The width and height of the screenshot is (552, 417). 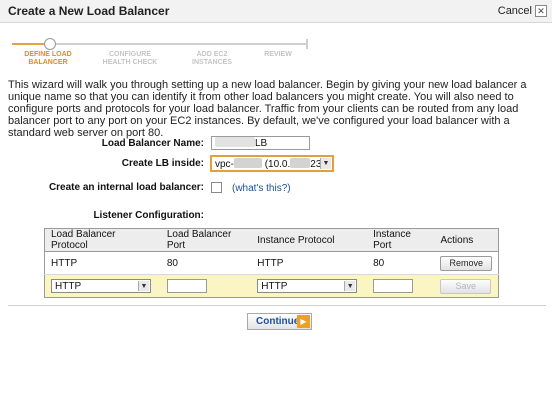 What do you see at coordinates (261, 188) in the screenshot?
I see `whats-this-link: (what's this?)` at bounding box center [261, 188].